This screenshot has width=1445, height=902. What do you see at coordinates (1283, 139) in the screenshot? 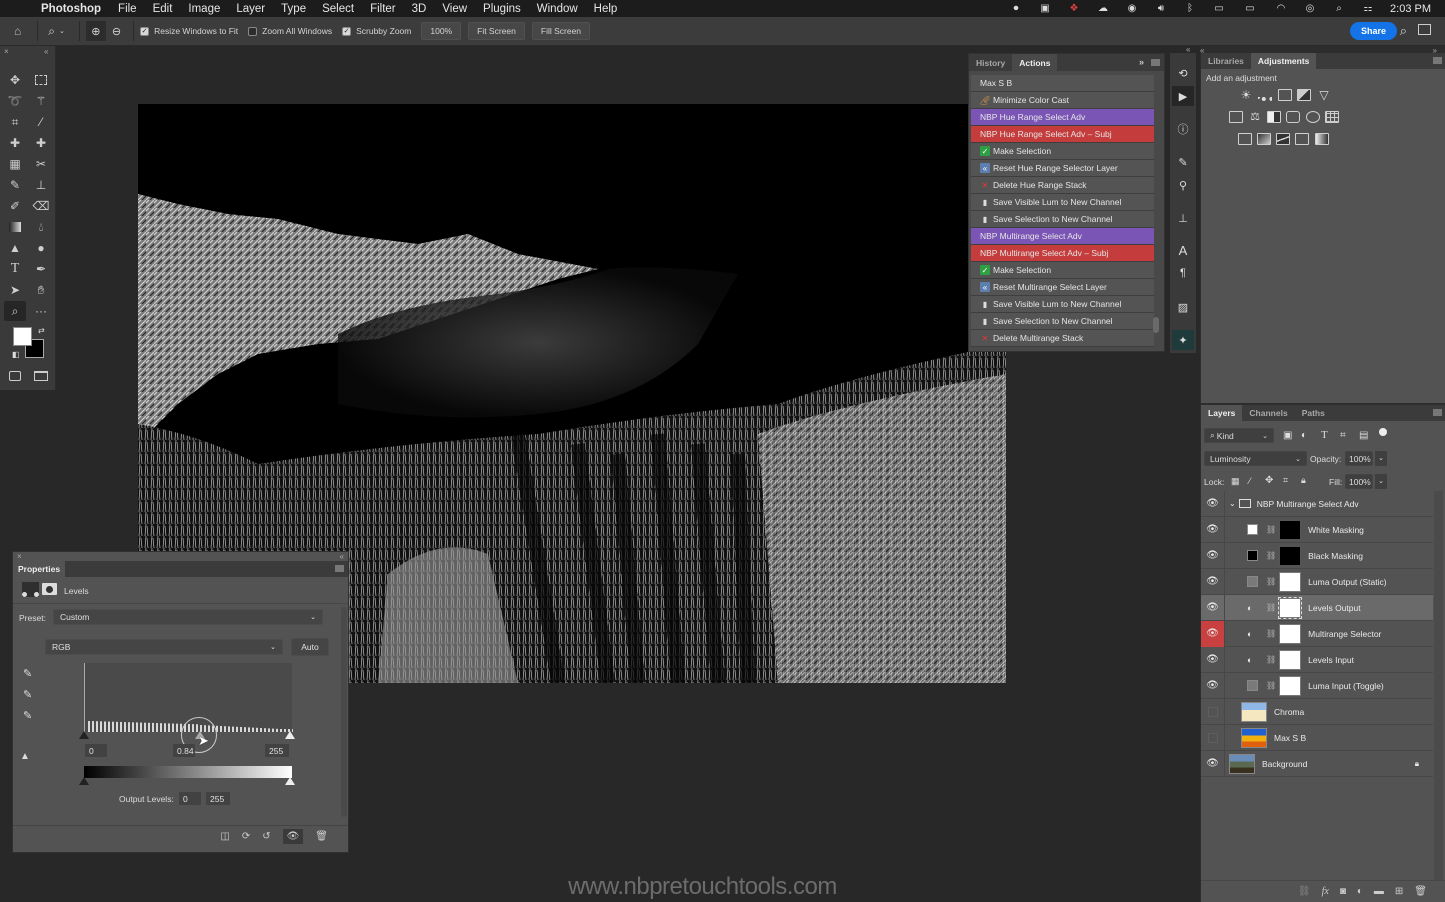
I see `threshold-icon` at bounding box center [1283, 139].